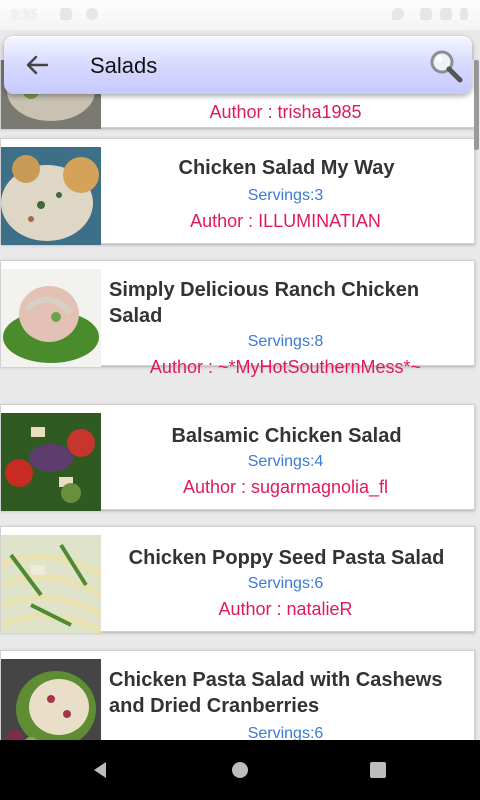 Image resolution: width=480 pixels, height=800 pixels. What do you see at coordinates (285, 221) in the screenshot?
I see `recipe-author: Author : ILLUMINATIAN` at bounding box center [285, 221].